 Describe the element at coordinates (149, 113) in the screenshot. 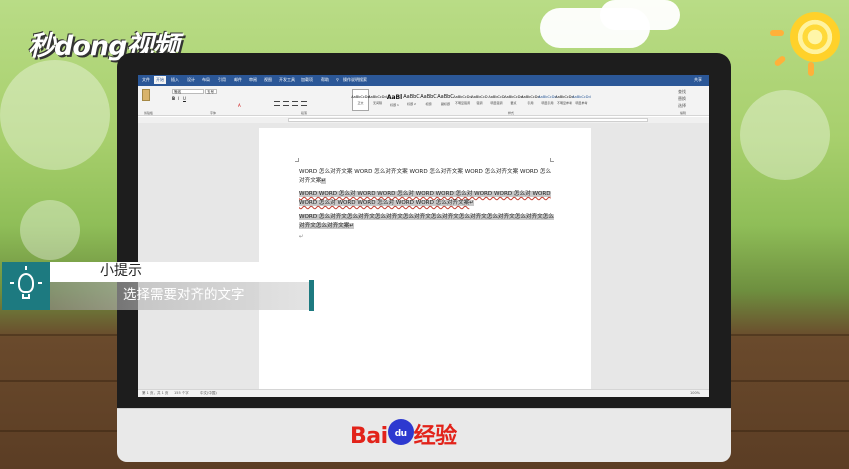

I see `clipboard-group-label: 剪贴板` at that location.